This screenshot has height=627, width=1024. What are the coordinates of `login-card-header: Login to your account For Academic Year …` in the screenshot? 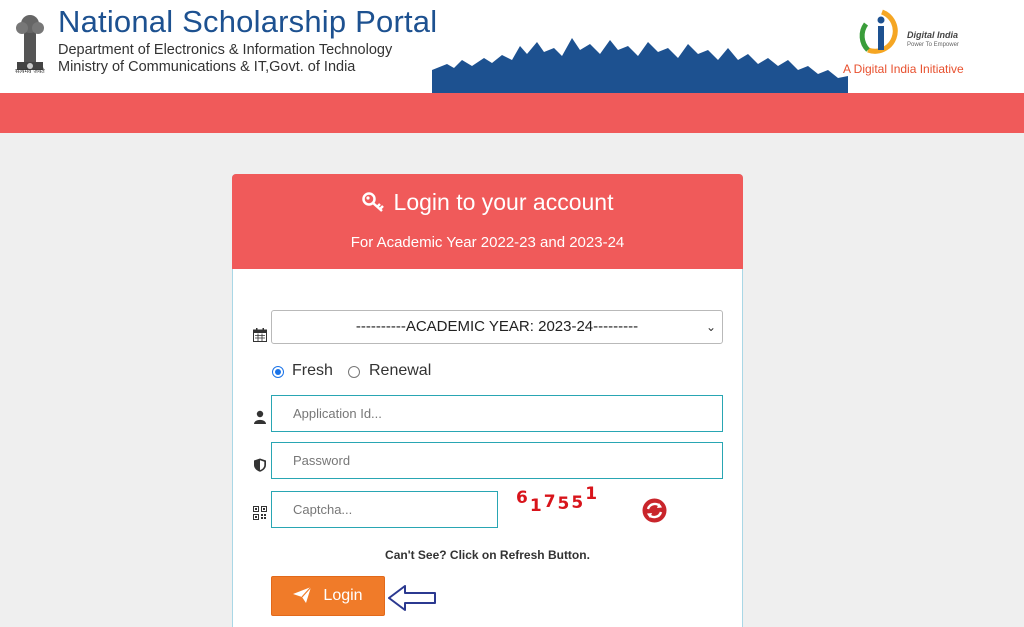 It's located at (487, 221).